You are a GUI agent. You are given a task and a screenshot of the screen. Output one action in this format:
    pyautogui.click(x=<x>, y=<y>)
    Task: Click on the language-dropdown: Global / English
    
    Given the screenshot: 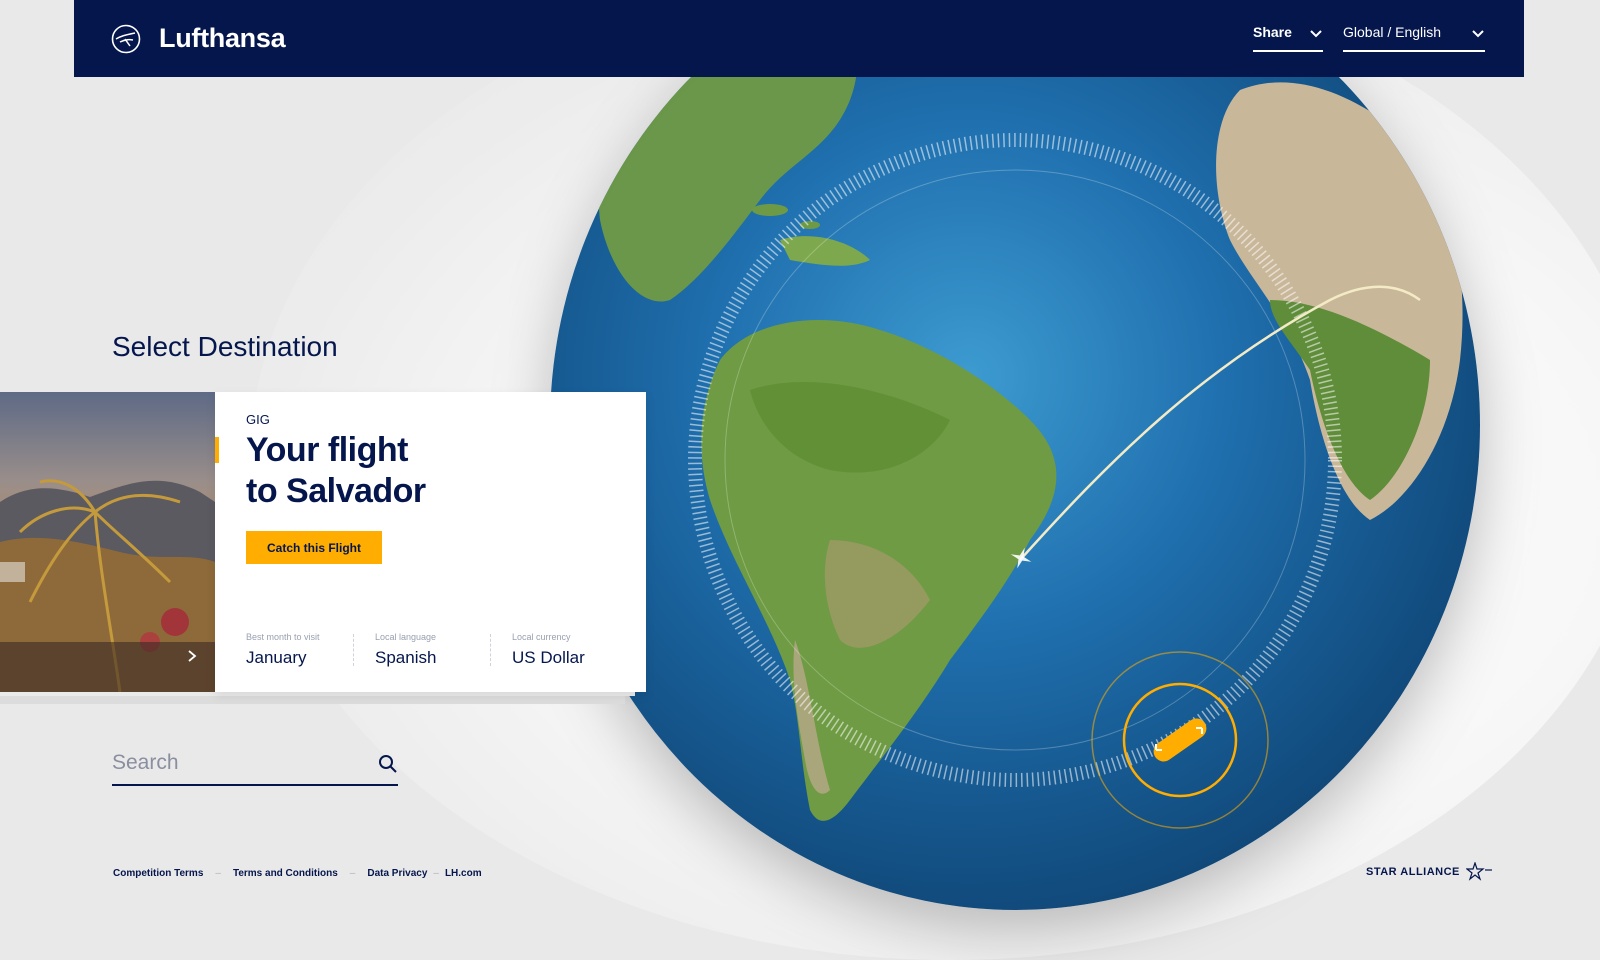 What is the action you would take?
    pyautogui.click(x=1414, y=38)
    